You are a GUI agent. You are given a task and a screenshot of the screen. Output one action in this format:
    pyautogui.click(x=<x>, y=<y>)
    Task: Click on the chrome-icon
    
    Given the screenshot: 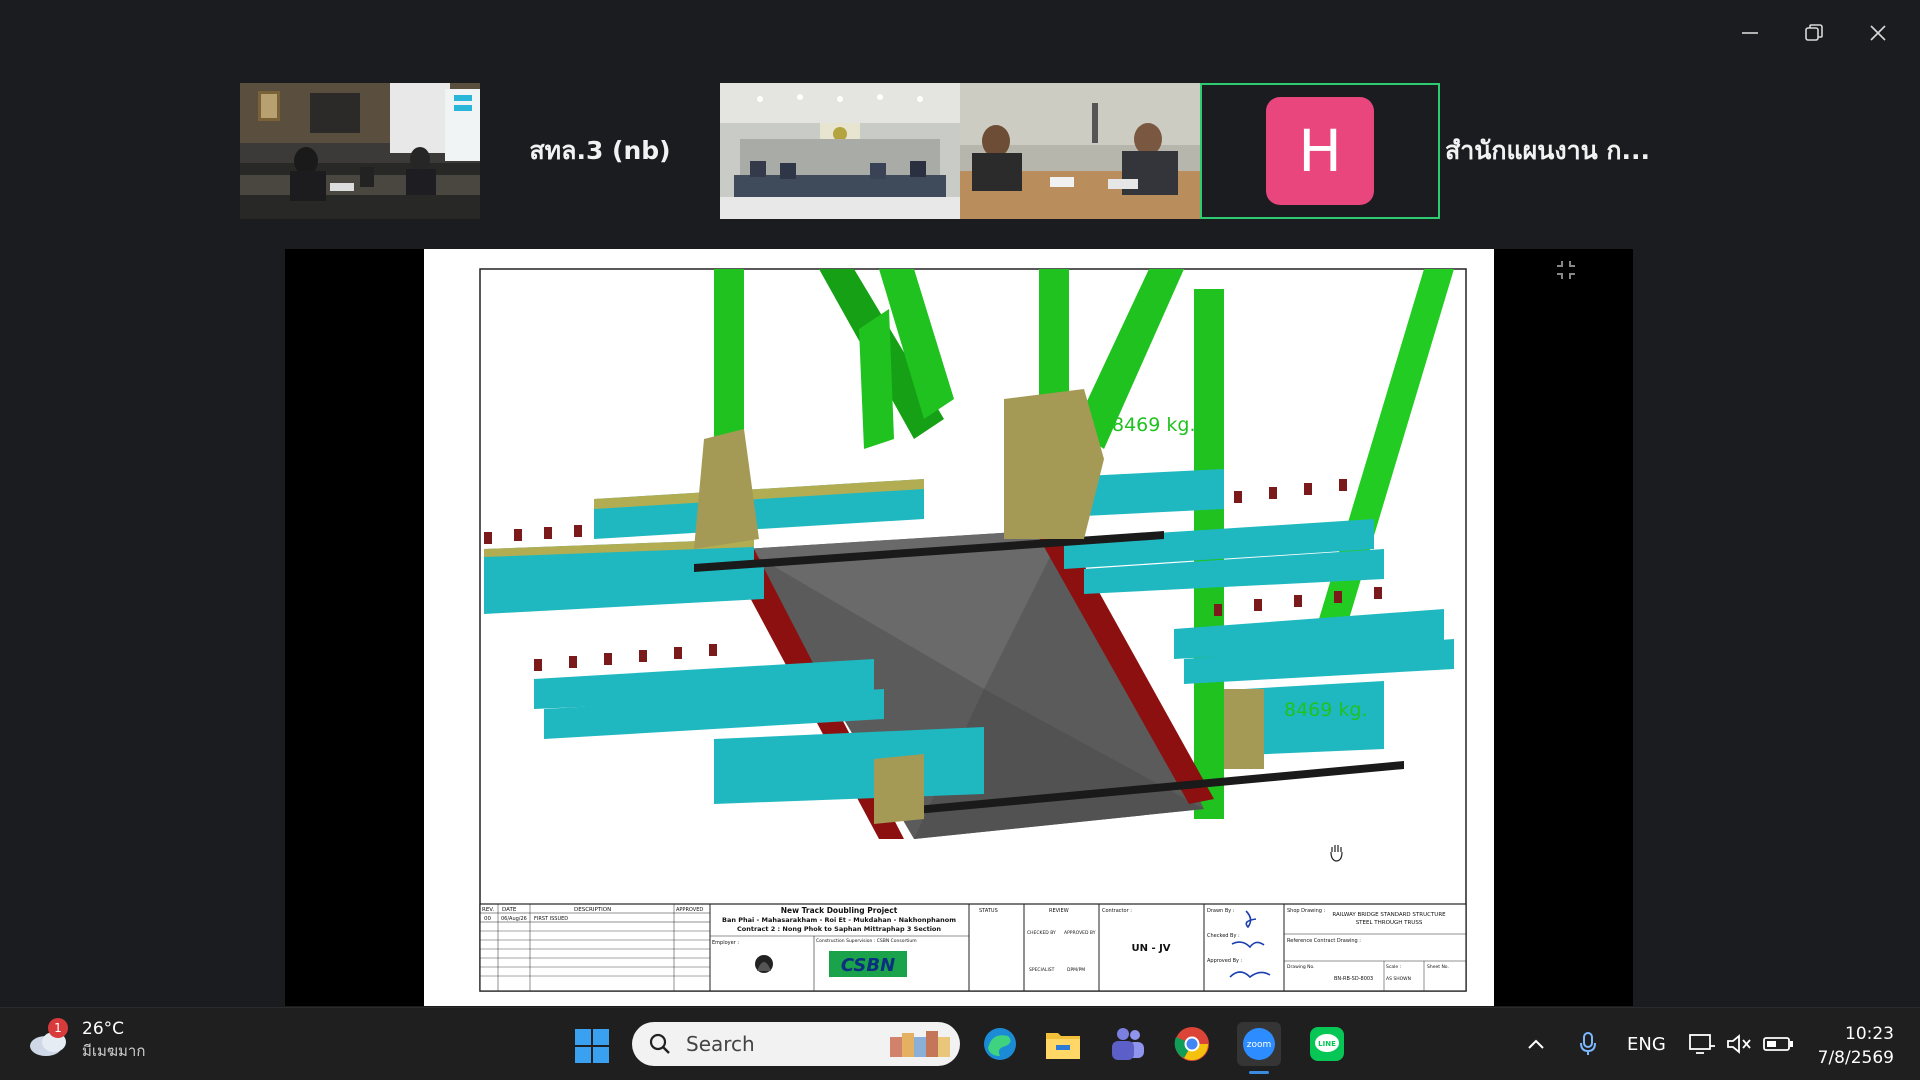 What is the action you would take?
    pyautogui.click(x=1191, y=1044)
    